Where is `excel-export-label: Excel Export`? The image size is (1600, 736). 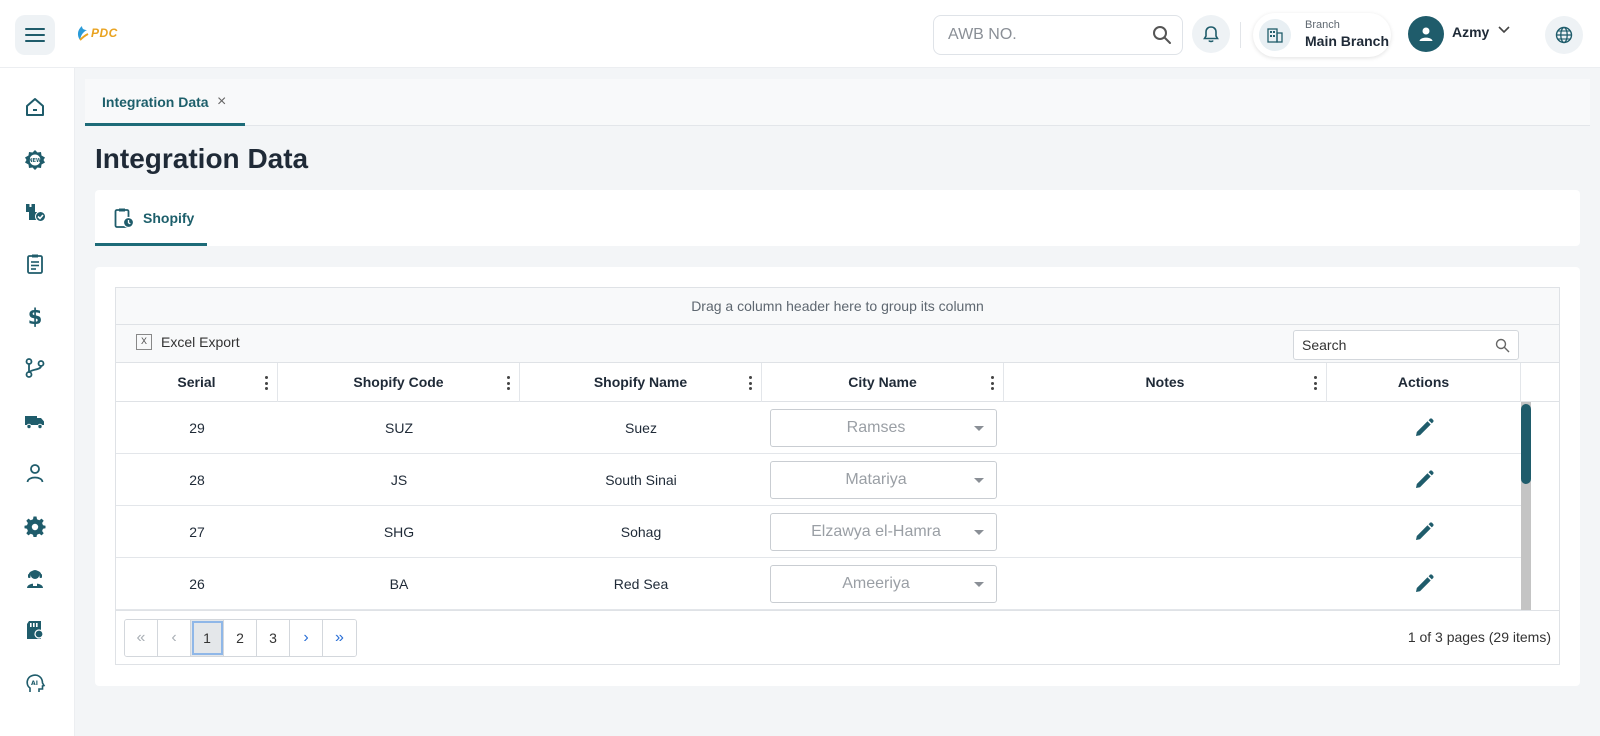
excel-export-label: Excel Export is located at coordinates (200, 342).